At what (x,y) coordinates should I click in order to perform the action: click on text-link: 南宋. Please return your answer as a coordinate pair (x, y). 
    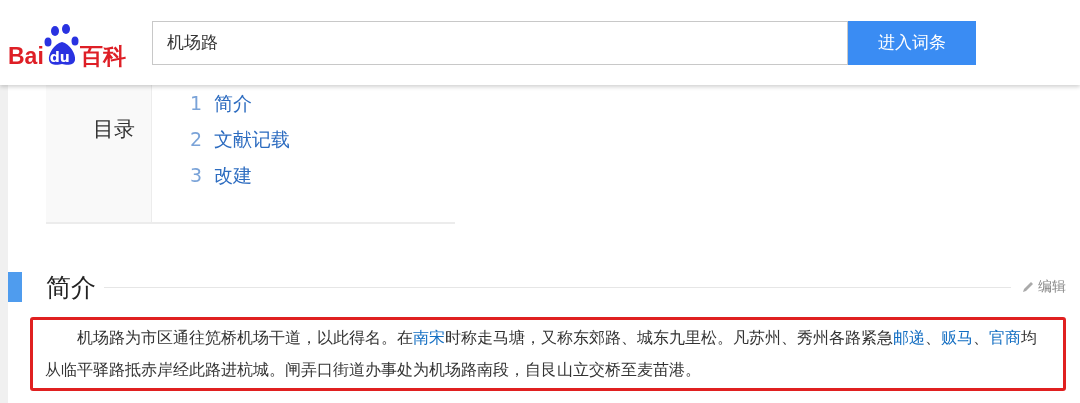
    Looking at the image, I should click on (429, 337).